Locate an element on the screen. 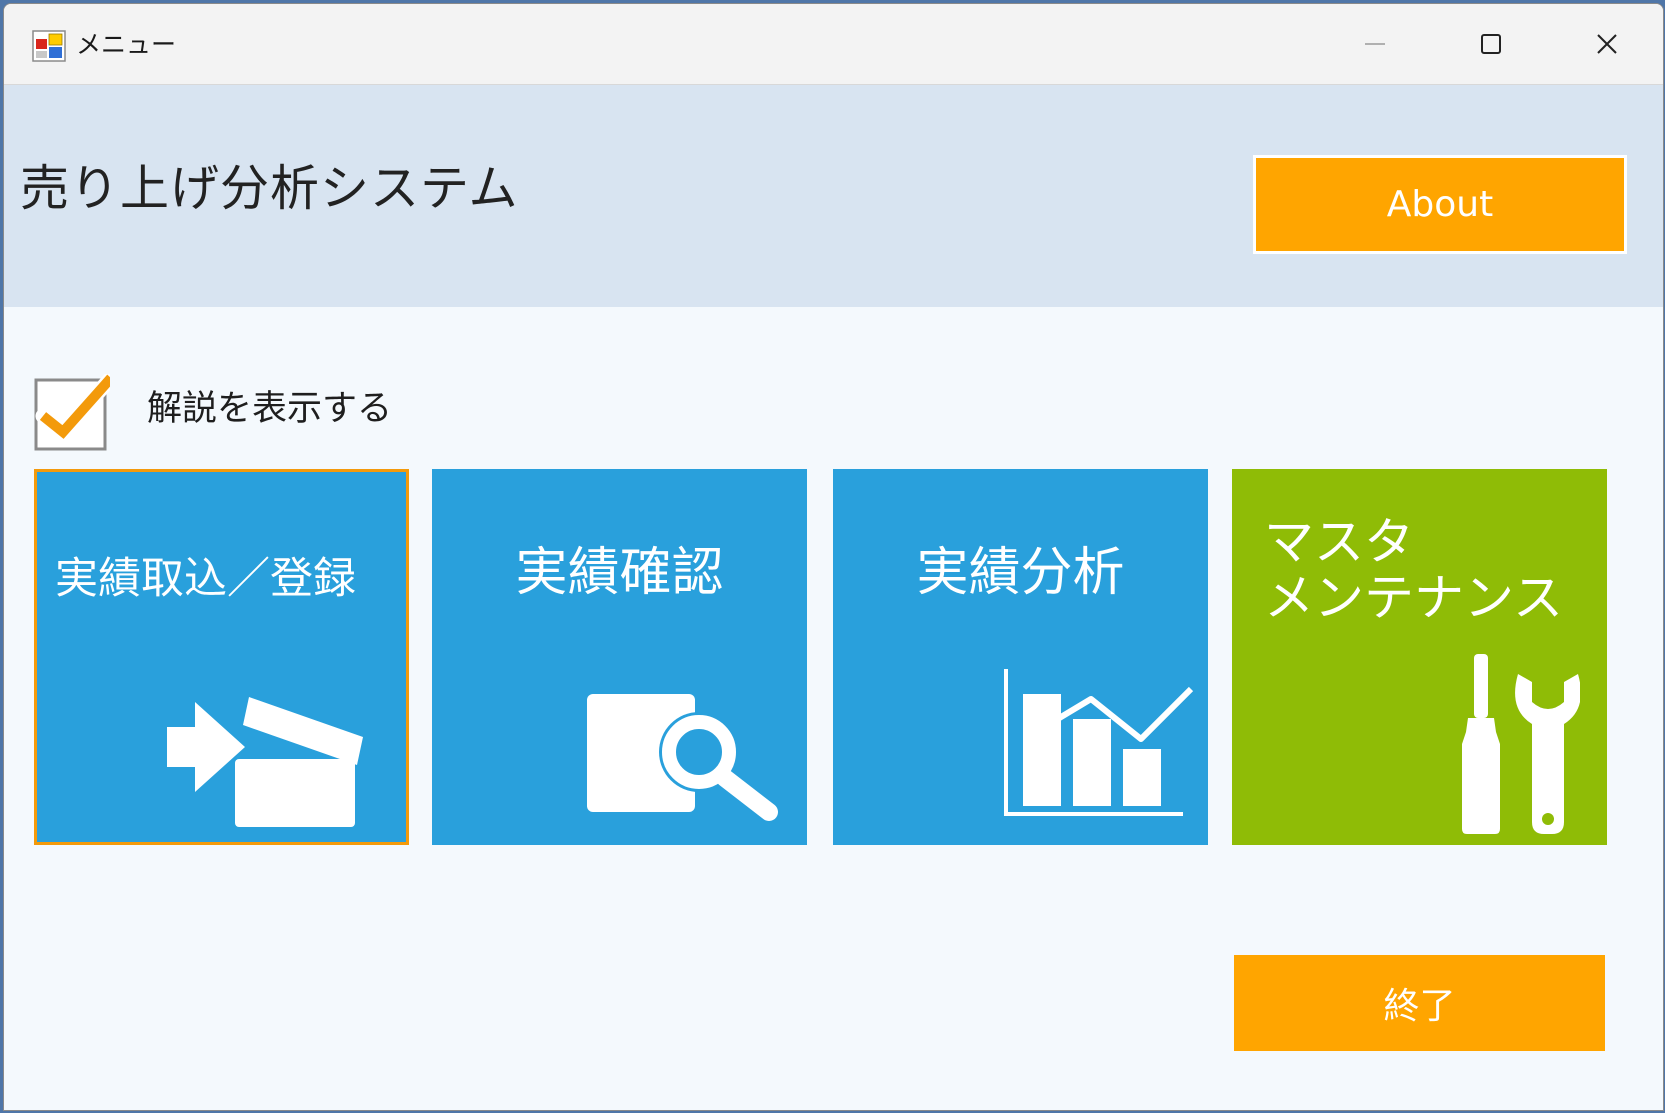 The height and width of the screenshot is (1113, 1665). document-search-icon is located at coordinates (682, 757).